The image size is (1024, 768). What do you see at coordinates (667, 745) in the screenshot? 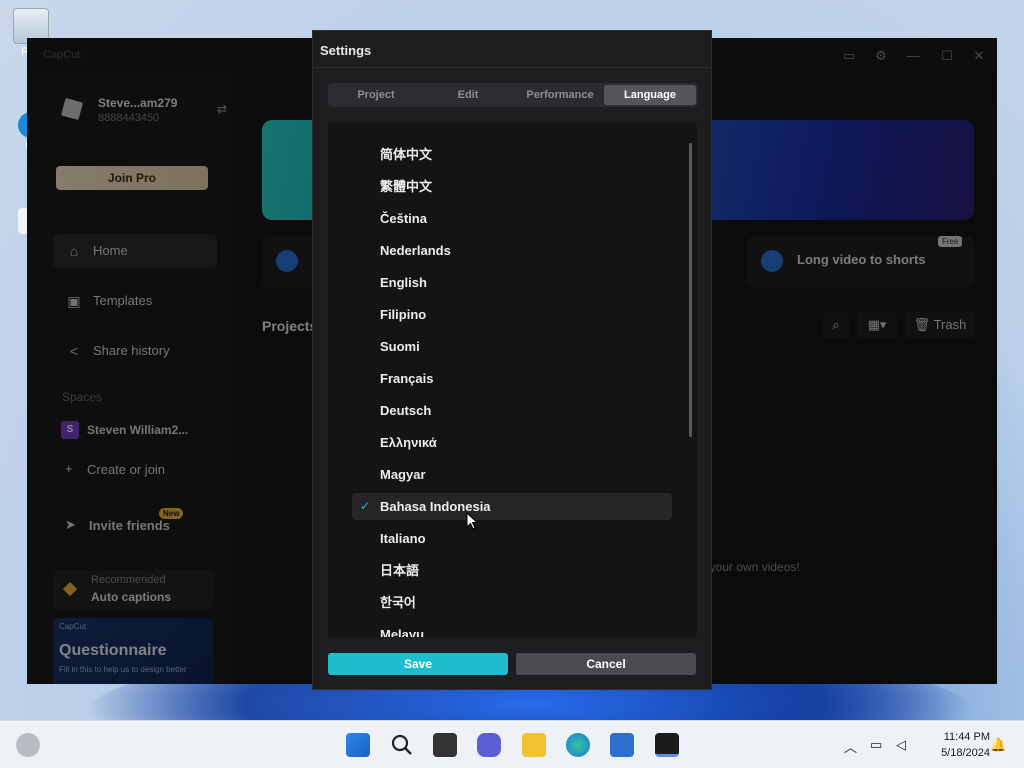
I see `capcut-taskbar-icon` at bounding box center [667, 745].